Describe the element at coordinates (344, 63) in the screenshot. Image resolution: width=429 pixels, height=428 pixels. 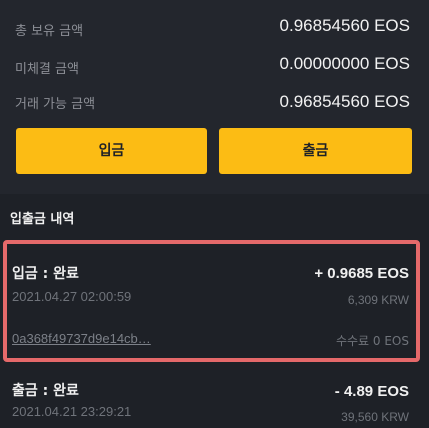
I see `pending-balance-value: 0.00000000 EOS` at that location.